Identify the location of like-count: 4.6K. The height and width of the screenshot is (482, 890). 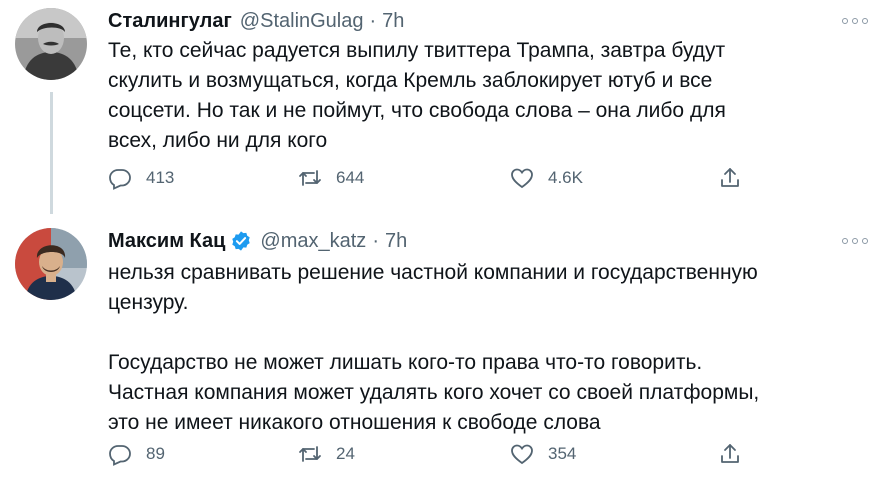
(565, 177).